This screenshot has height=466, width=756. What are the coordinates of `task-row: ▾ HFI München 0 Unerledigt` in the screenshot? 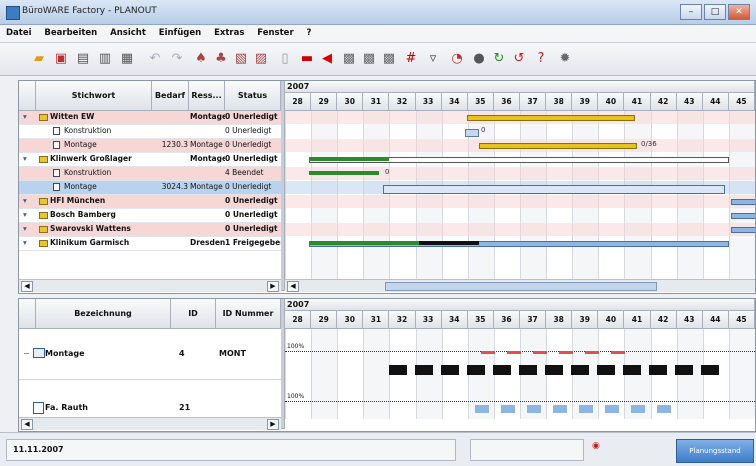 It's located at (150, 202).